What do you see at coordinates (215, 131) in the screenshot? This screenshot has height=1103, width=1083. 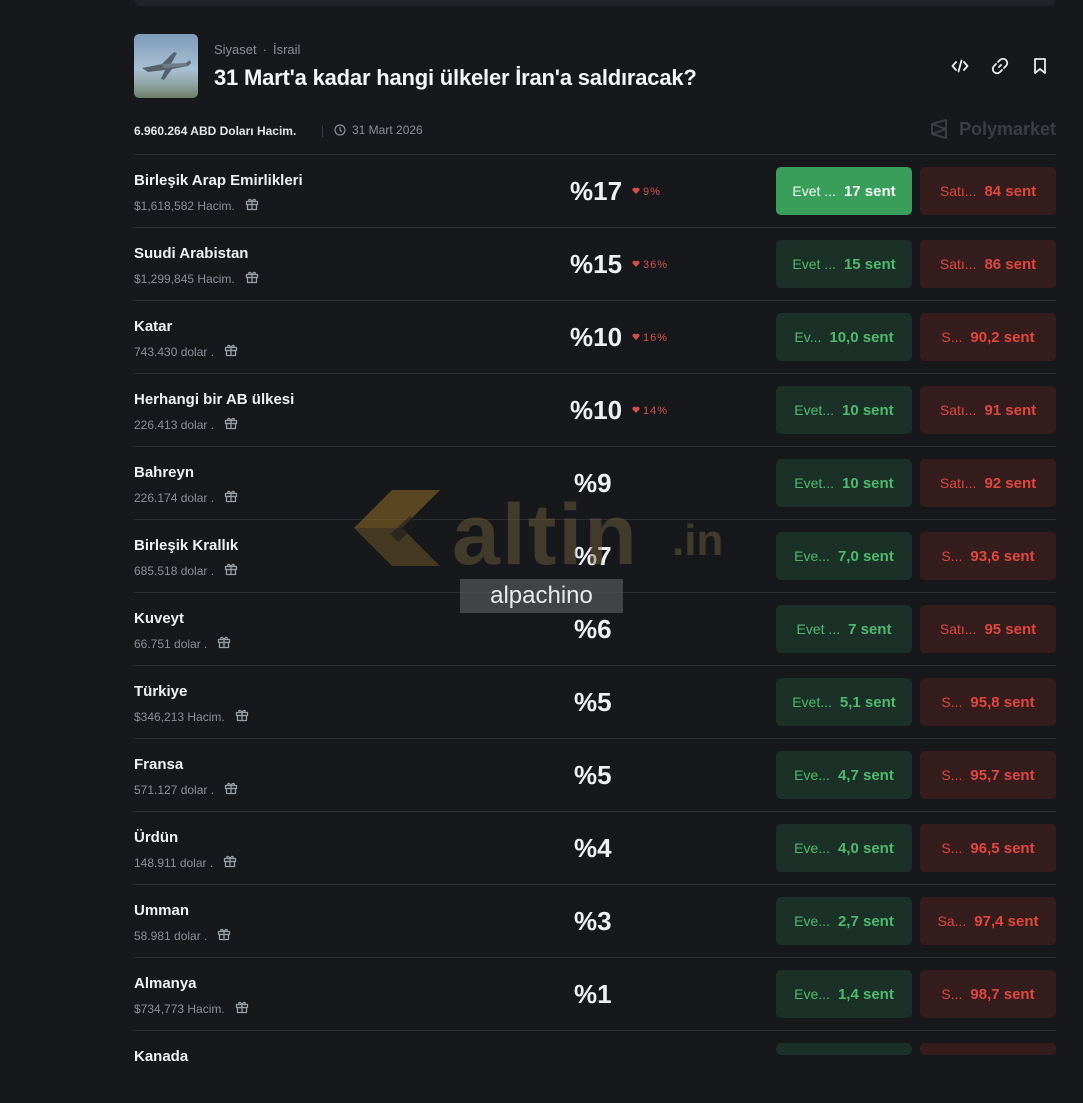 I see `total-volume: 6.960.264 ABD Doları Hacim.` at bounding box center [215, 131].